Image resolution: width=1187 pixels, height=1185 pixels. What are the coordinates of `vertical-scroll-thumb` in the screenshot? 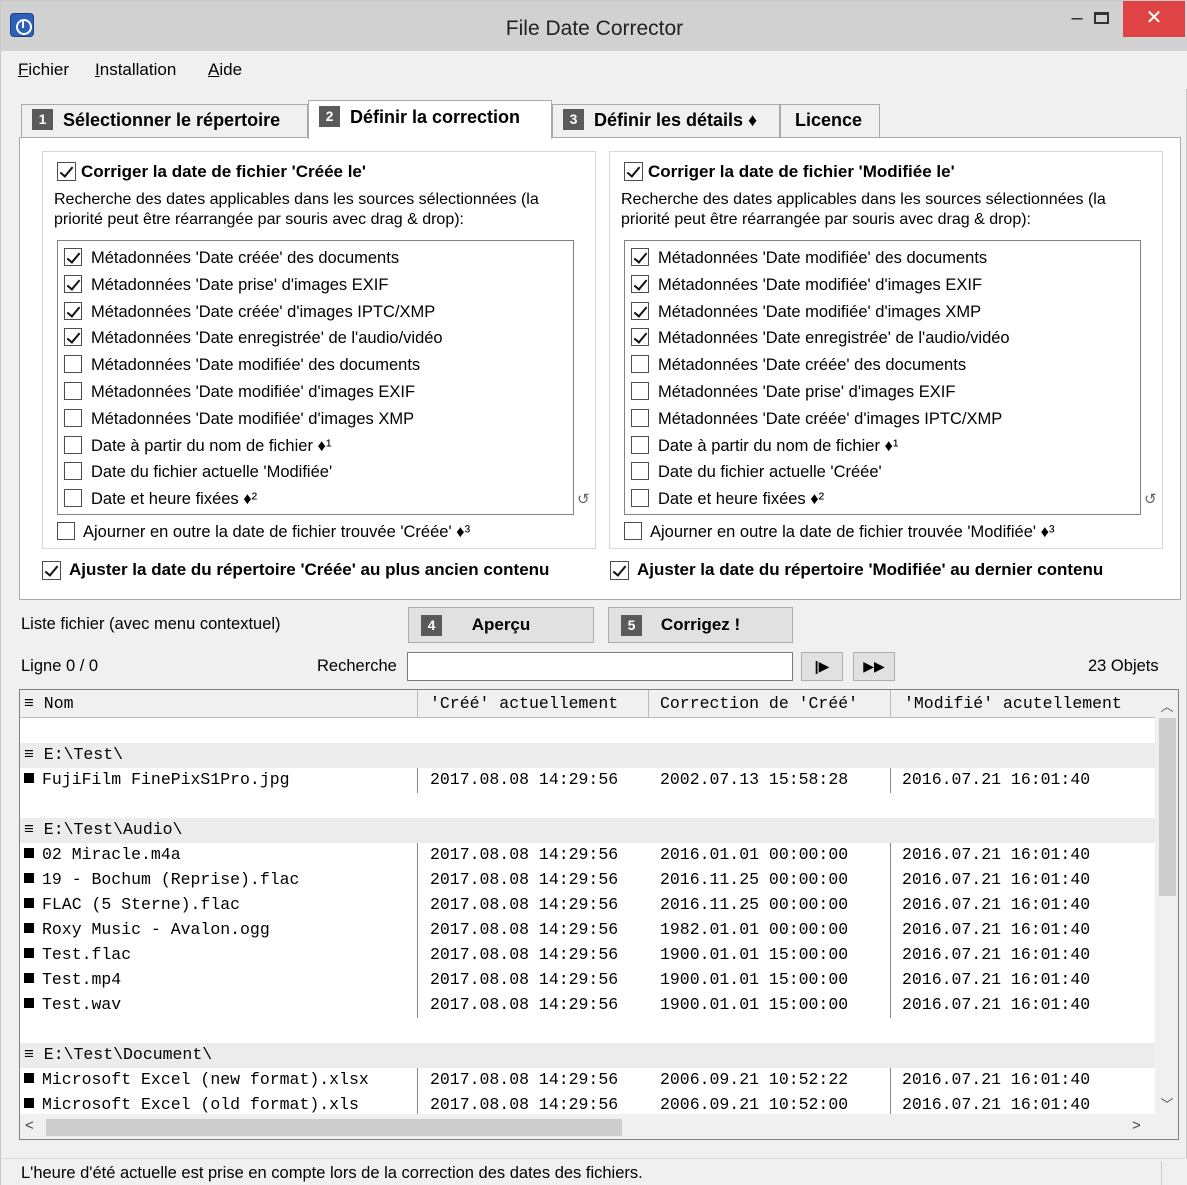 It's located at (1167, 807).